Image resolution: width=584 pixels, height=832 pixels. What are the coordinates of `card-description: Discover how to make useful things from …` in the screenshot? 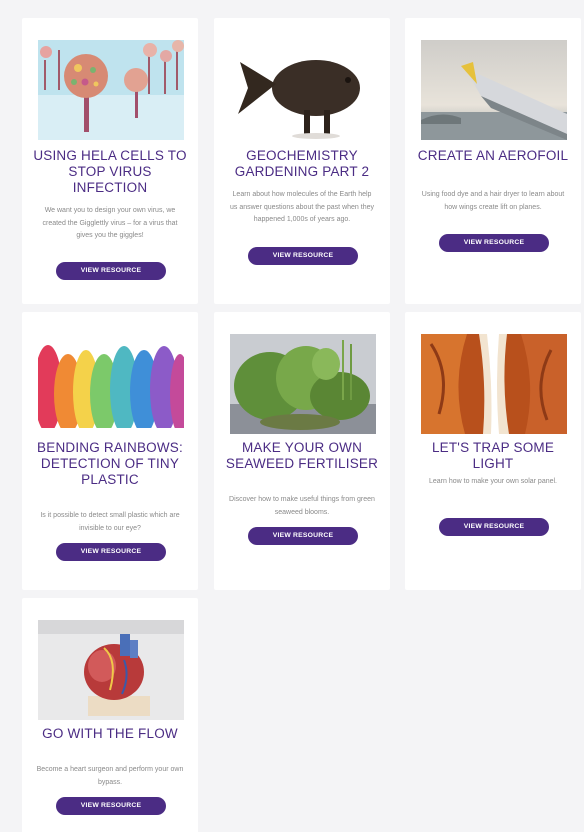 It's located at (302, 506).